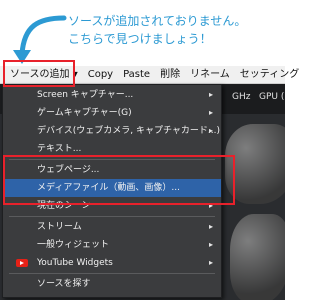 This screenshot has height=300, width=320. I want to click on menu-item-screen-capture: Screen キャプチャー... ▸, so click(112, 95).